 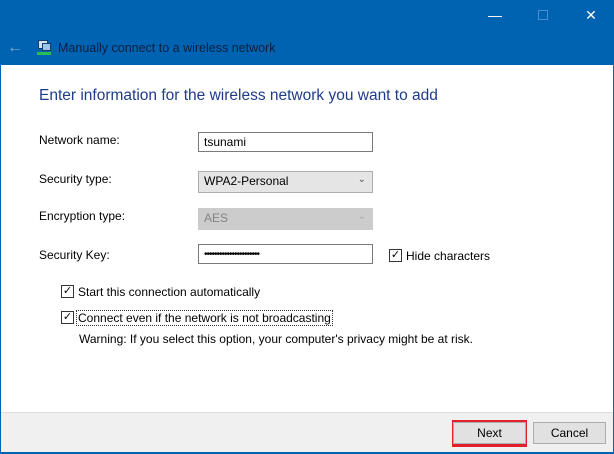 What do you see at coordinates (448, 256) in the screenshot?
I see `hide-characters-label: Hide characters` at bounding box center [448, 256].